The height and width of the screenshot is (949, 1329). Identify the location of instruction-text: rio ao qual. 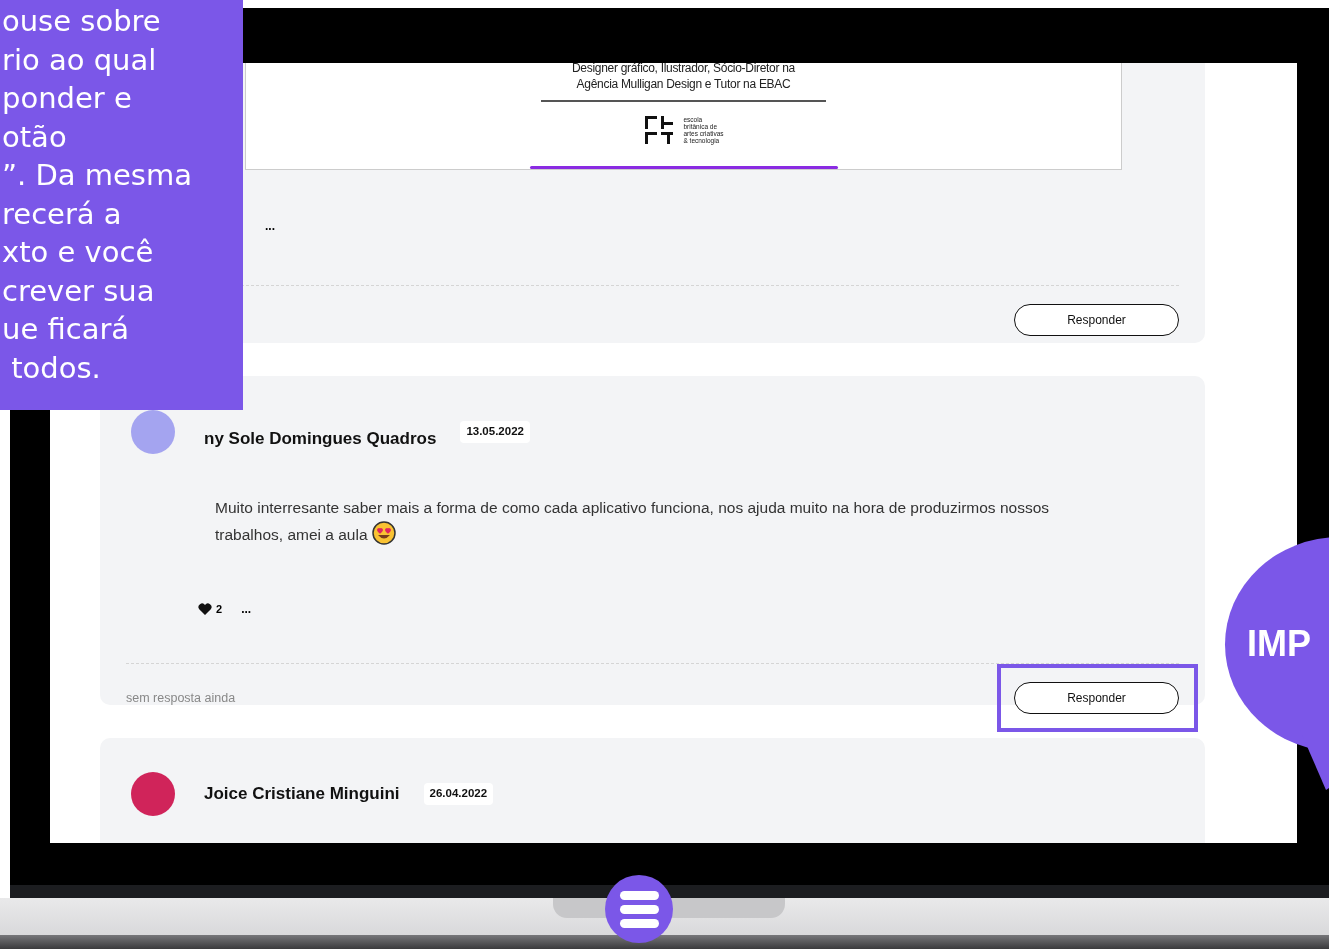
(80, 60).